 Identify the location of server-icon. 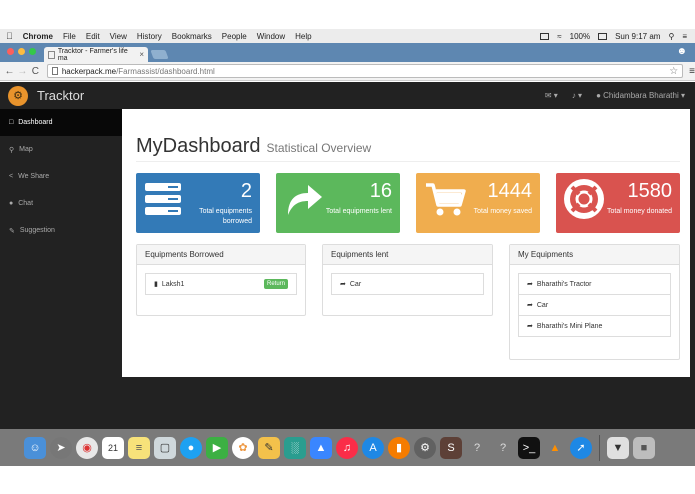
(163, 199).